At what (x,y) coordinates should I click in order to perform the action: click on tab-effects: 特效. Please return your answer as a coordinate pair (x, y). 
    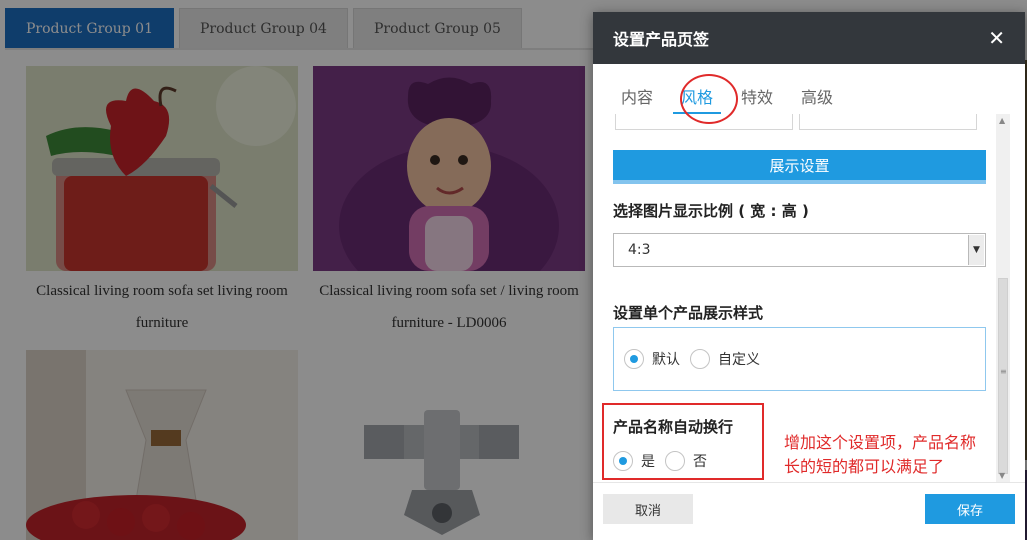
    Looking at the image, I should click on (757, 98).